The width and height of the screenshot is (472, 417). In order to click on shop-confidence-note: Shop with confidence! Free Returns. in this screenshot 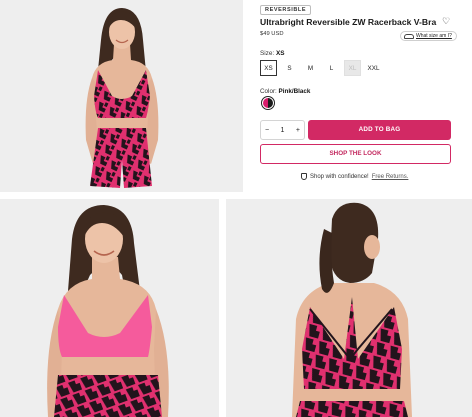, I will do `click(354, 176)`.